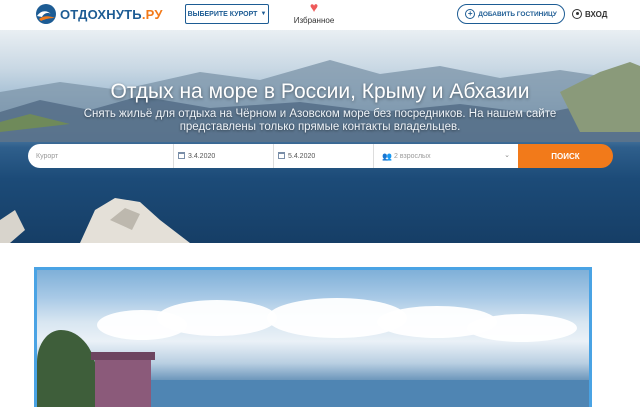 Image resolution: width=640 pixels, height=407 pixels. What do you see at coordinates (577, 14) in the screenshot?
I see `user-icon` at bounding box center [577, 14].